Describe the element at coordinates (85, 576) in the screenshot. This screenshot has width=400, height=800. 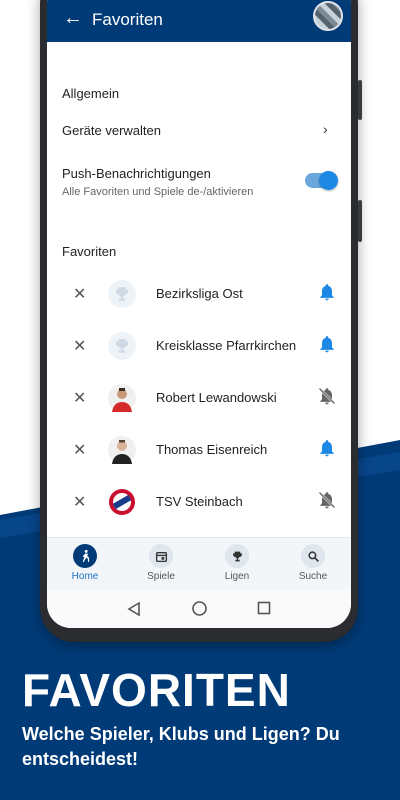
I see `nav-home-label: Home` at that location.